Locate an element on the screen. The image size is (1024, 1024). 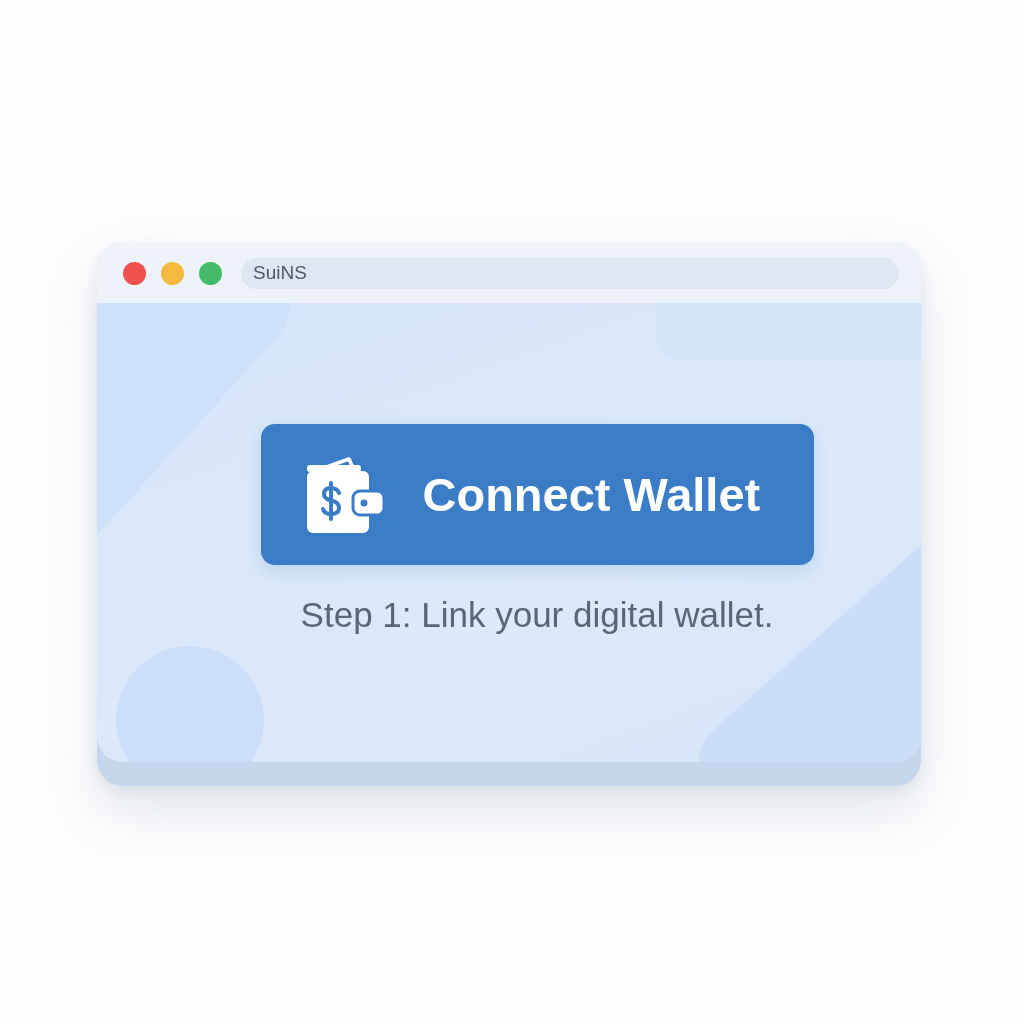
connect-wallet-button: Connect Wallet is located at coordinates (537, 494).